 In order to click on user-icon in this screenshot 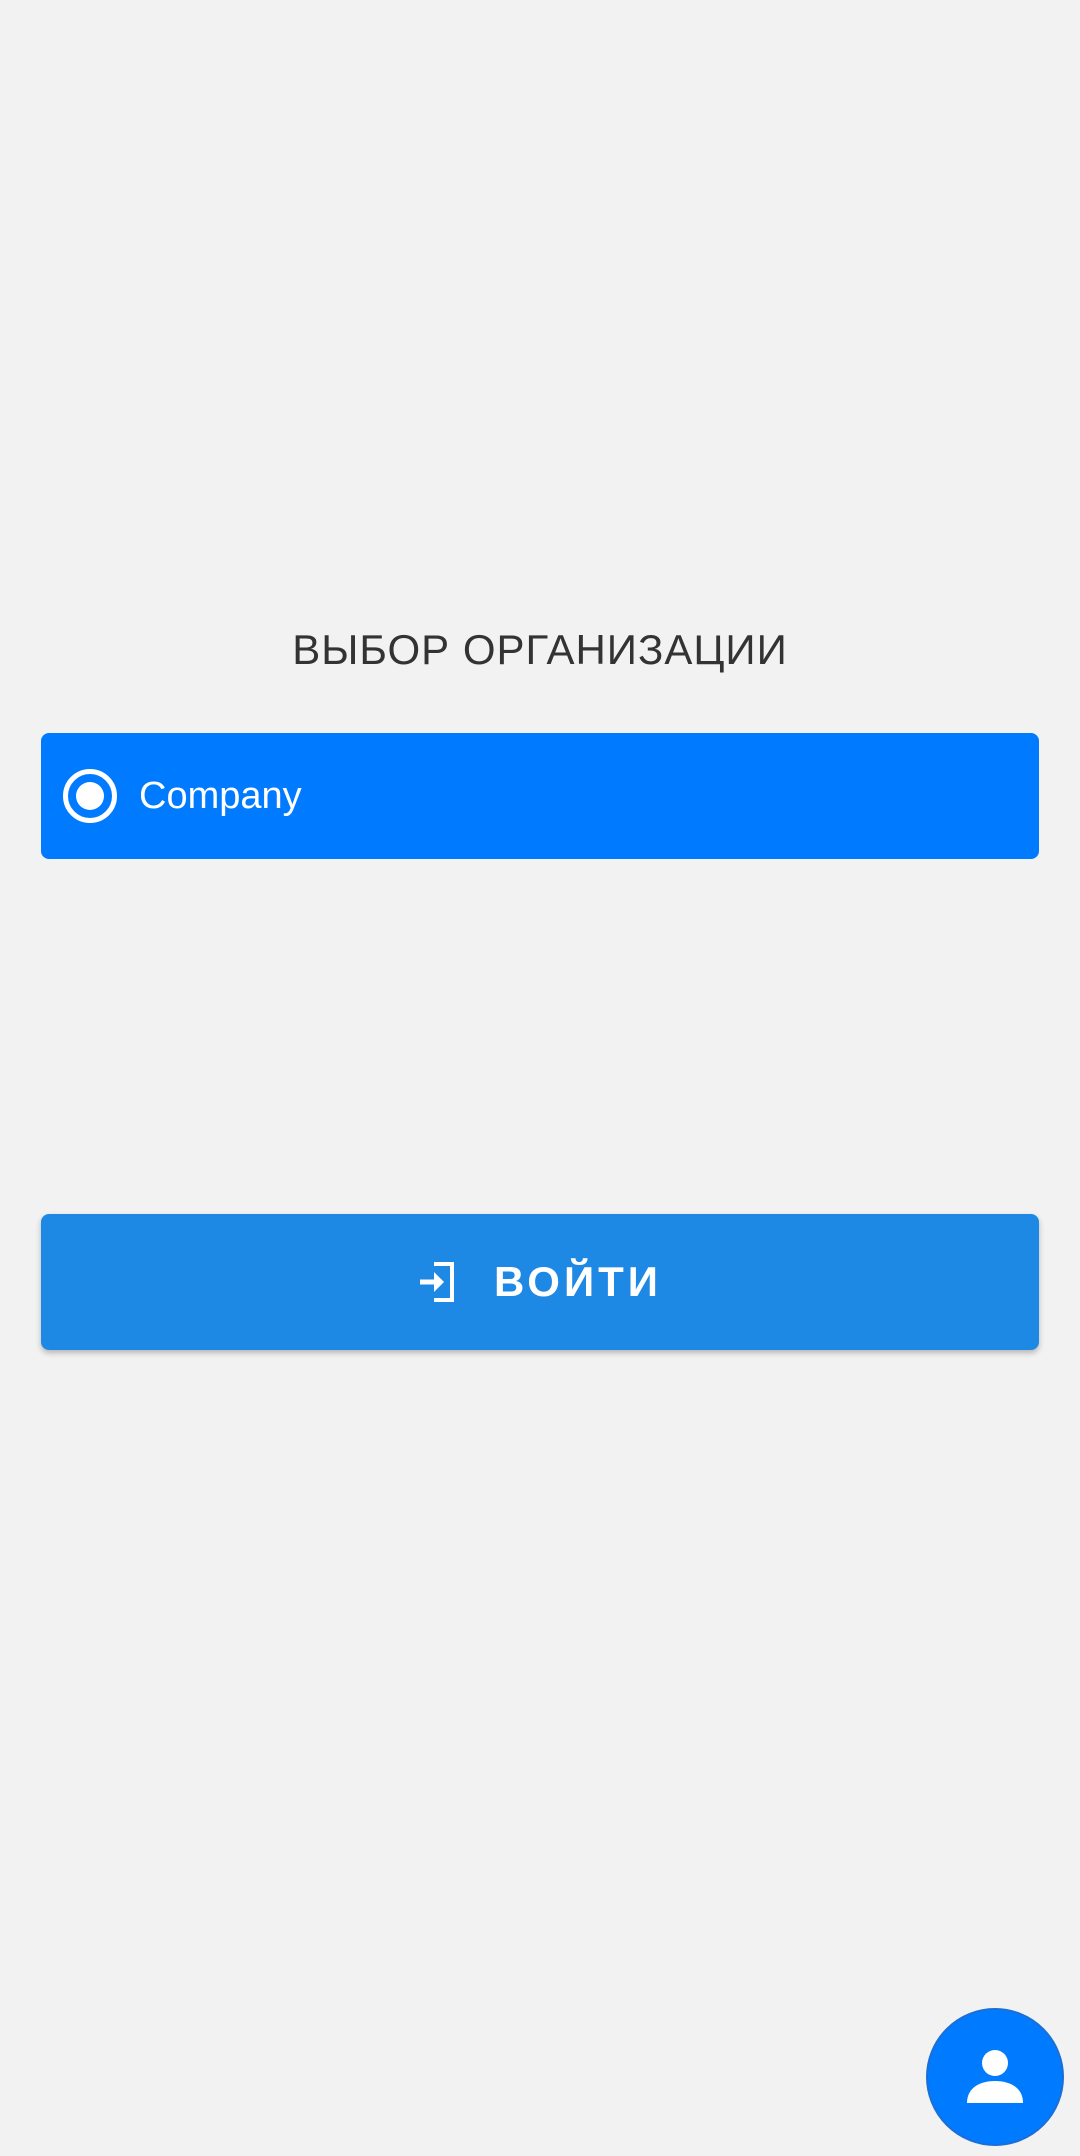, I will do `click(995, 2077)`.